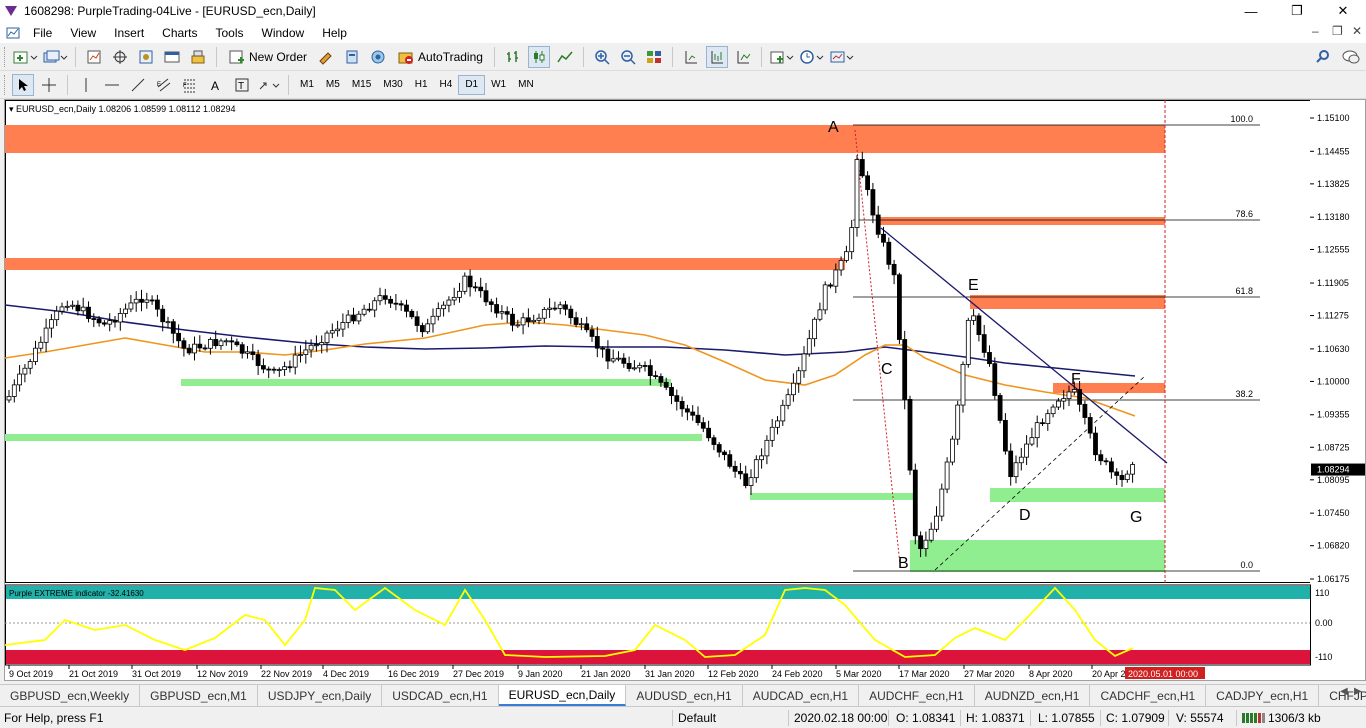 The width and height of the screenshot is (1366, 728). What do you see at coordinates (392, 85) in the screenshot?
I see `timeframe-m30: M30` at bounding box center [392, 85].